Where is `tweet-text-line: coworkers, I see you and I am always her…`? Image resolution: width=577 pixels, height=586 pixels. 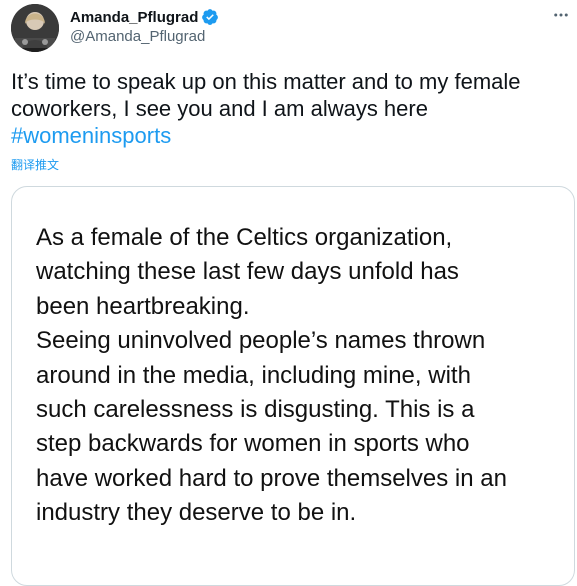 tweet-text-line: coworkers, I see you and I am always her… is located at coordinates (219, 108).